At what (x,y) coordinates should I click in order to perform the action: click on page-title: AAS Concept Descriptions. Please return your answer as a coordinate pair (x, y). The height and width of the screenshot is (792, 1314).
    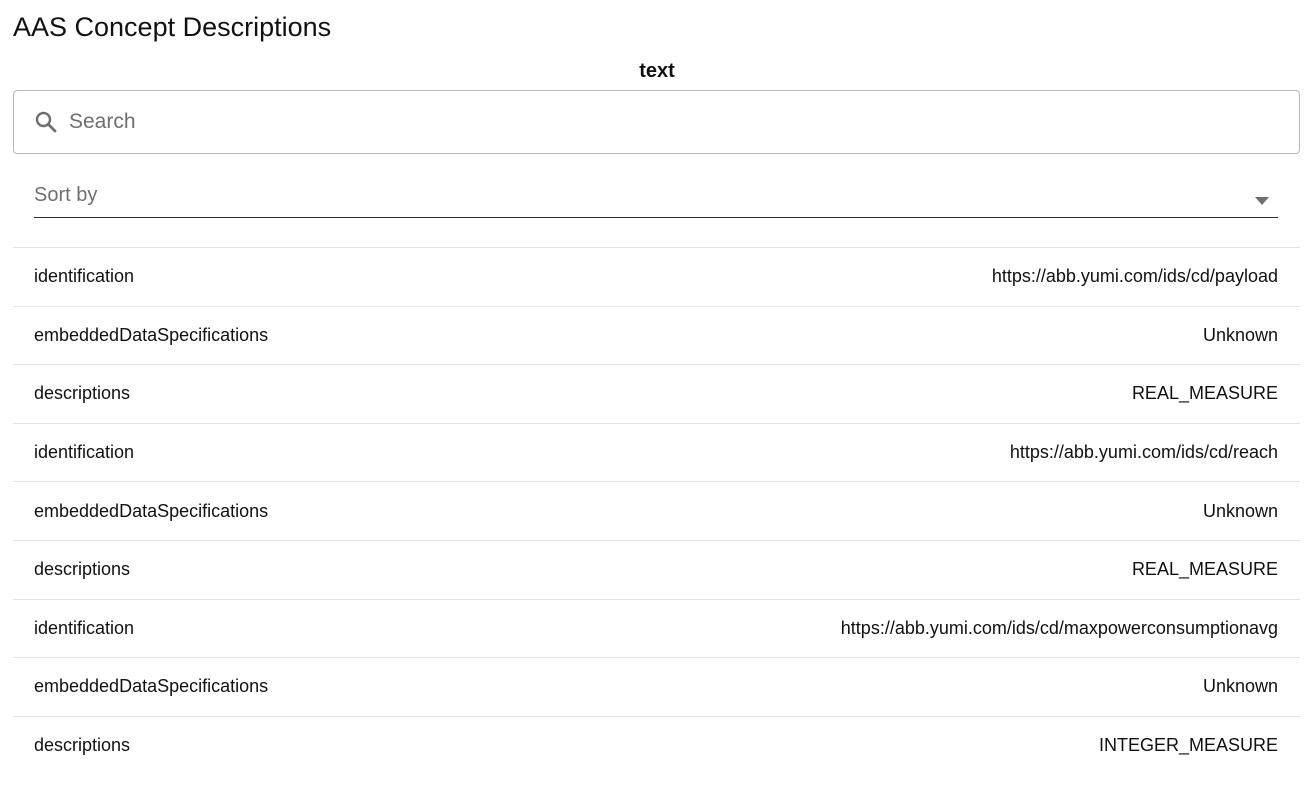
    Looking at the image, I should click on (172, 27).